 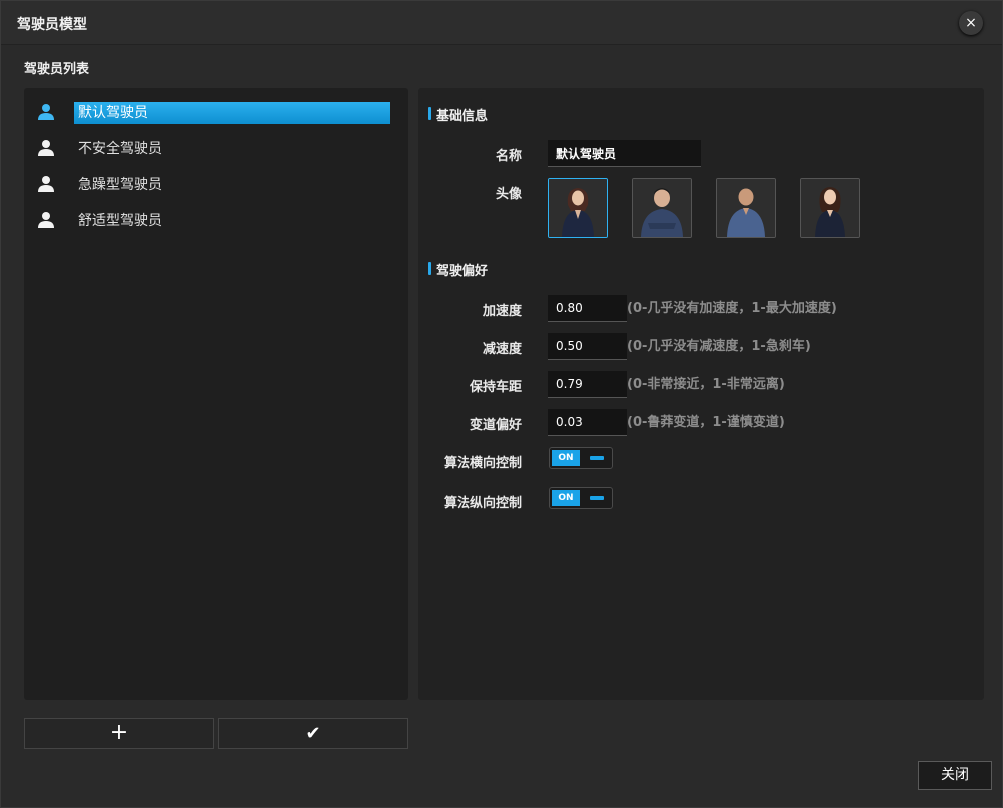 I want to click on following-distance-label: 保持车距, so click(x=495, y=387).